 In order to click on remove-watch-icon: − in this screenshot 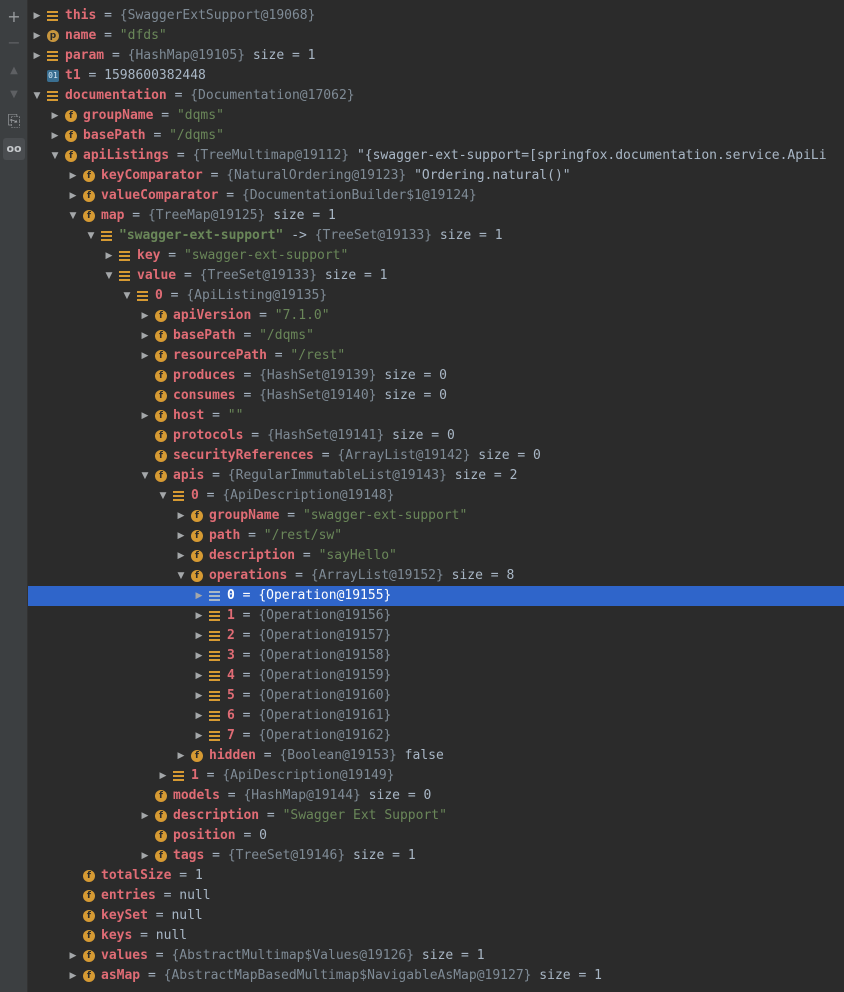, I will do `click(14, 43)`.